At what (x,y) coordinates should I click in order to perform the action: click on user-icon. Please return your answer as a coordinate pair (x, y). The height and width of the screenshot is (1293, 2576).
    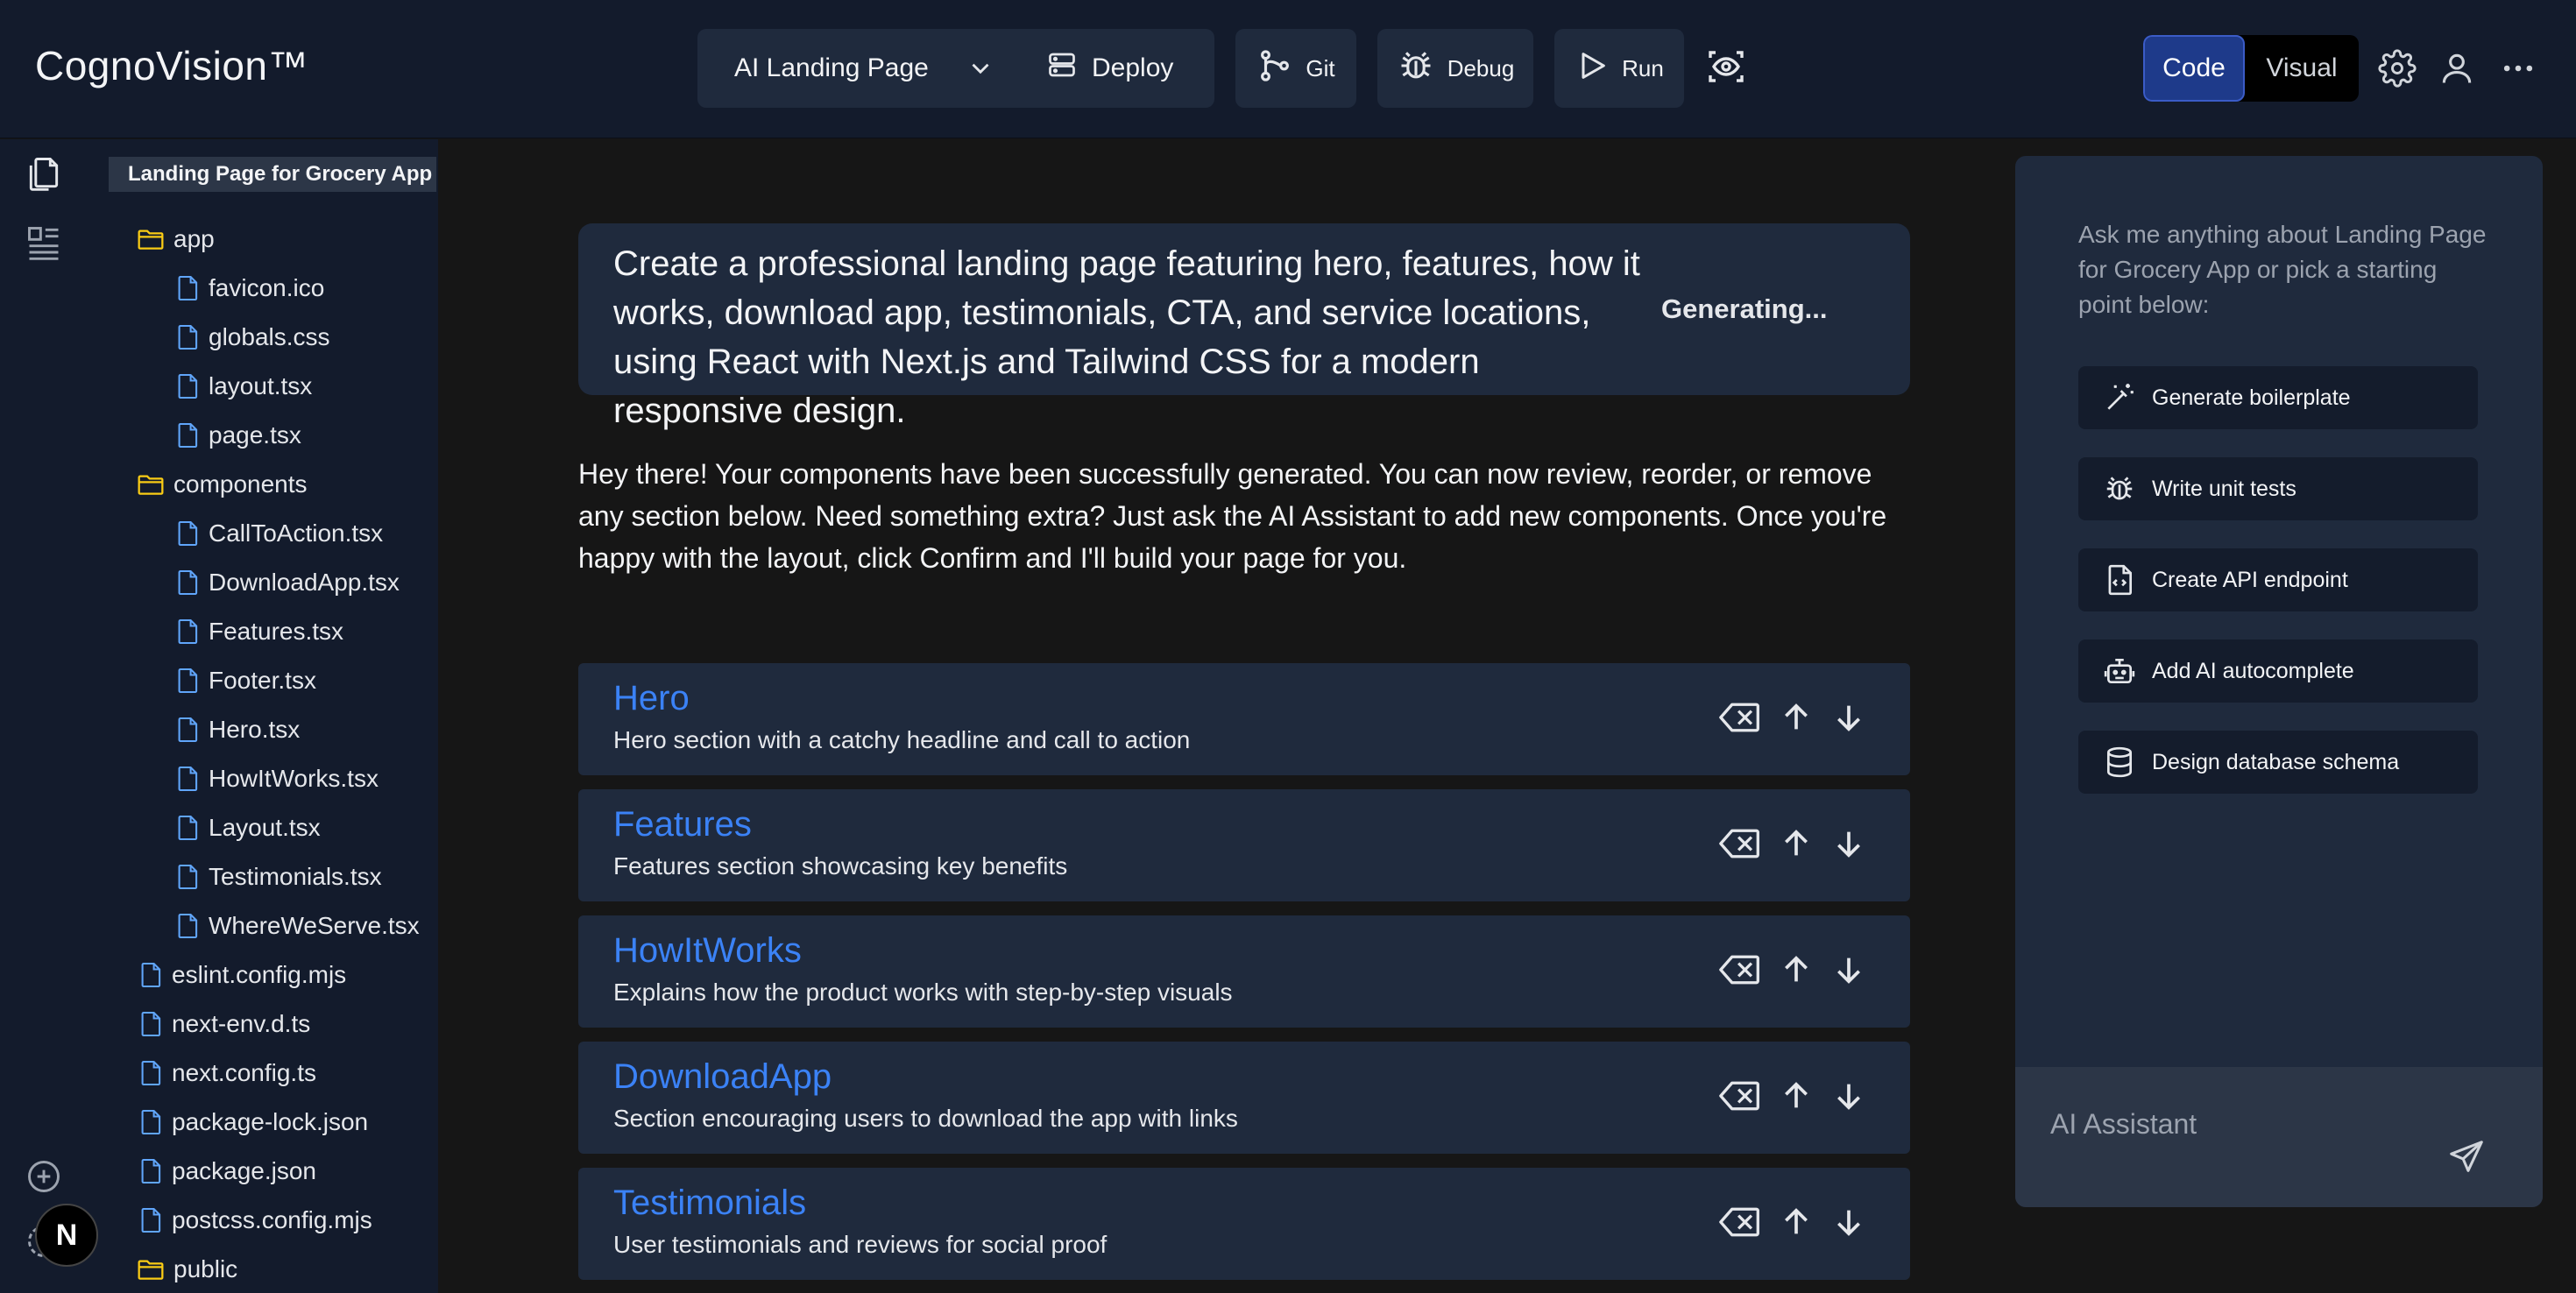
    Looking at the image, I should click on (2457, 70).